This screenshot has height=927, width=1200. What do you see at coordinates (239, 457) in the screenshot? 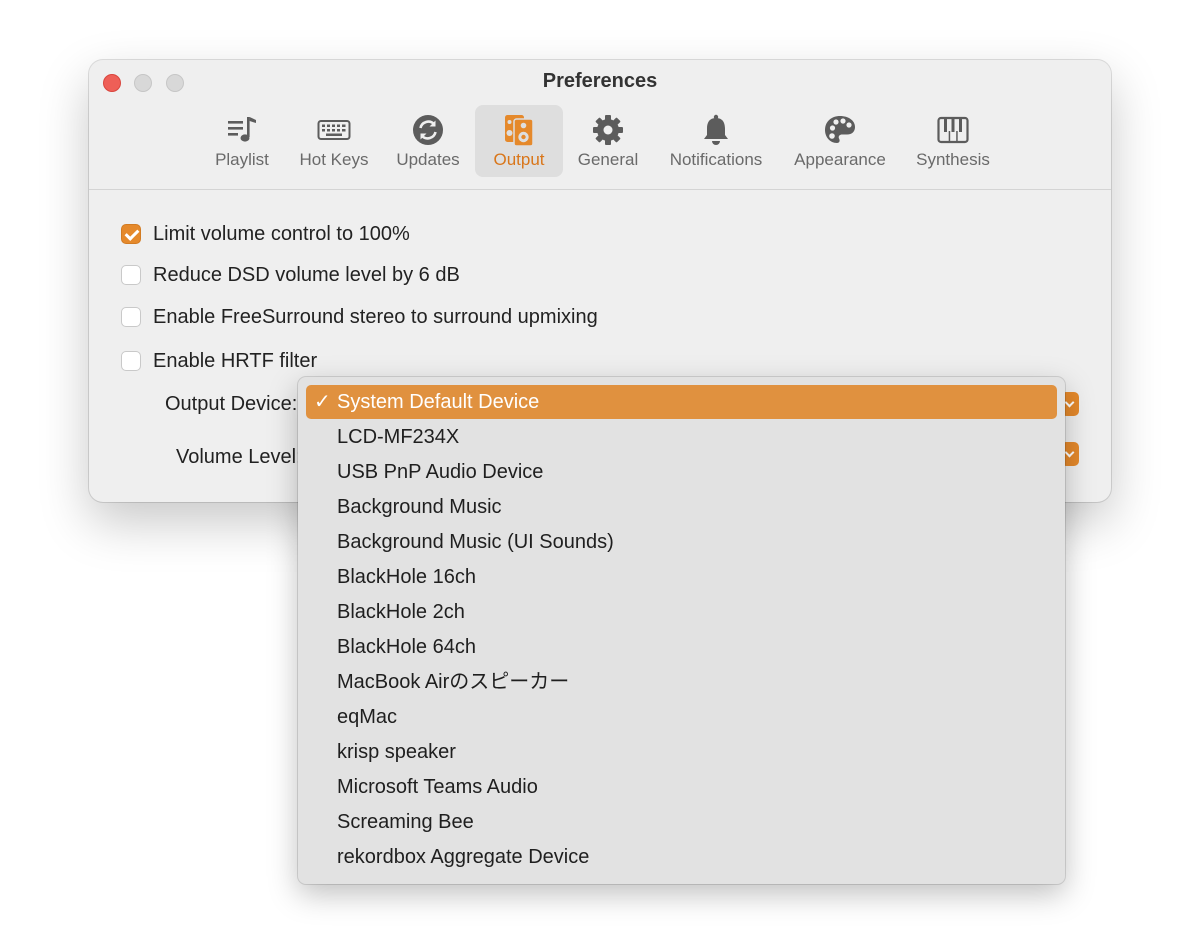
I see `volume-level-label: Volume Level:` at bounding box center [239, 457].